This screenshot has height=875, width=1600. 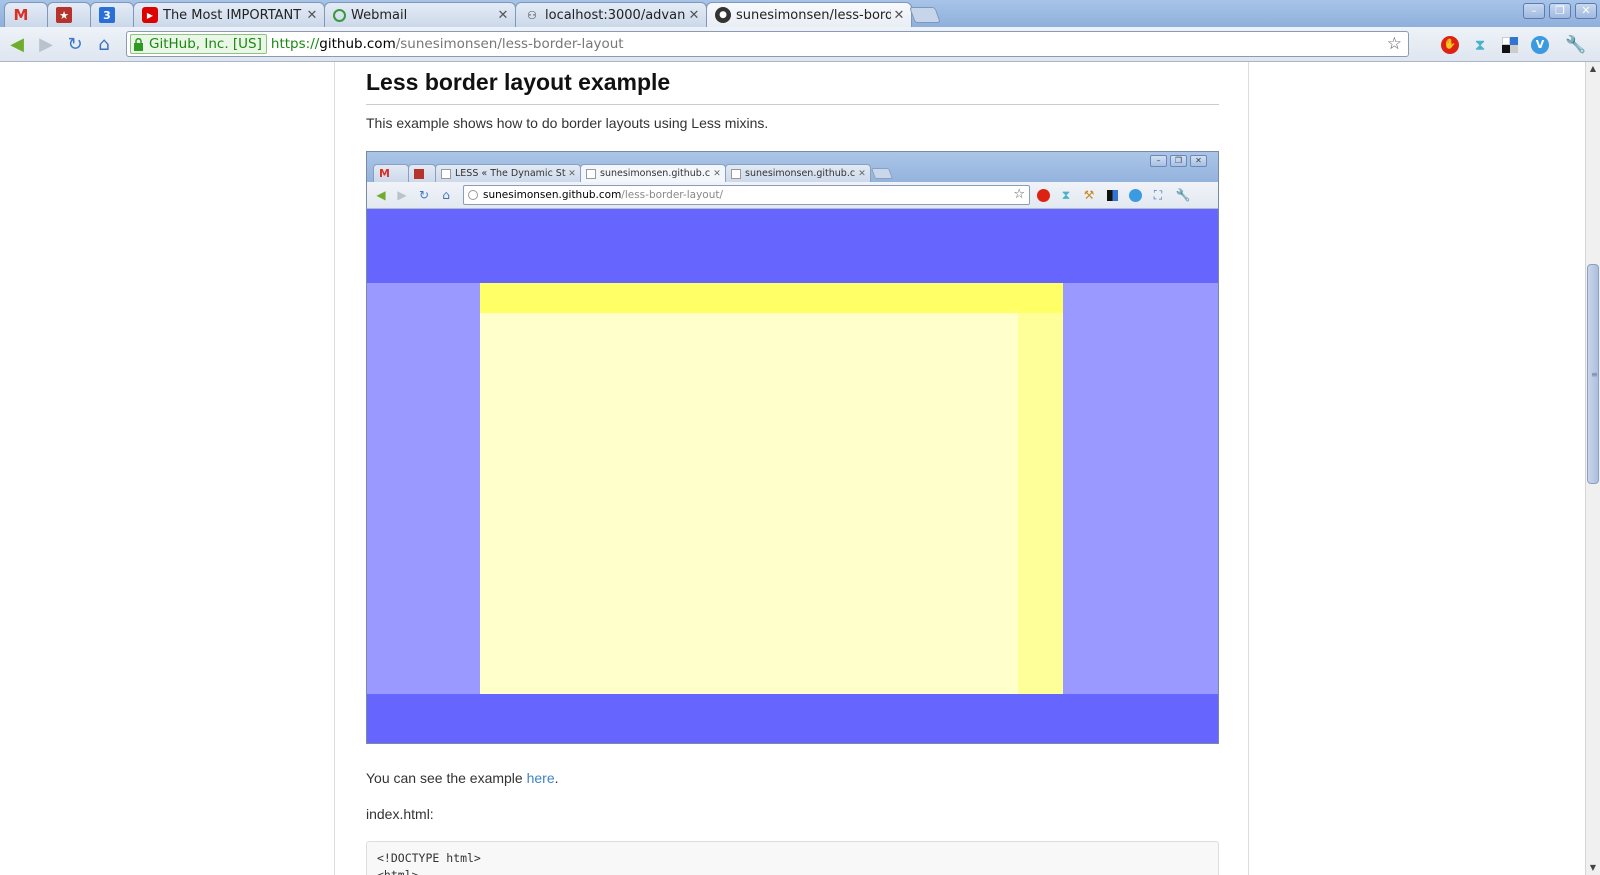 What do you see at coordinates (462, 778) in the screenshot?
I see `example-link-paragraph: You can see the example here.` at bounding box center [462, 778].